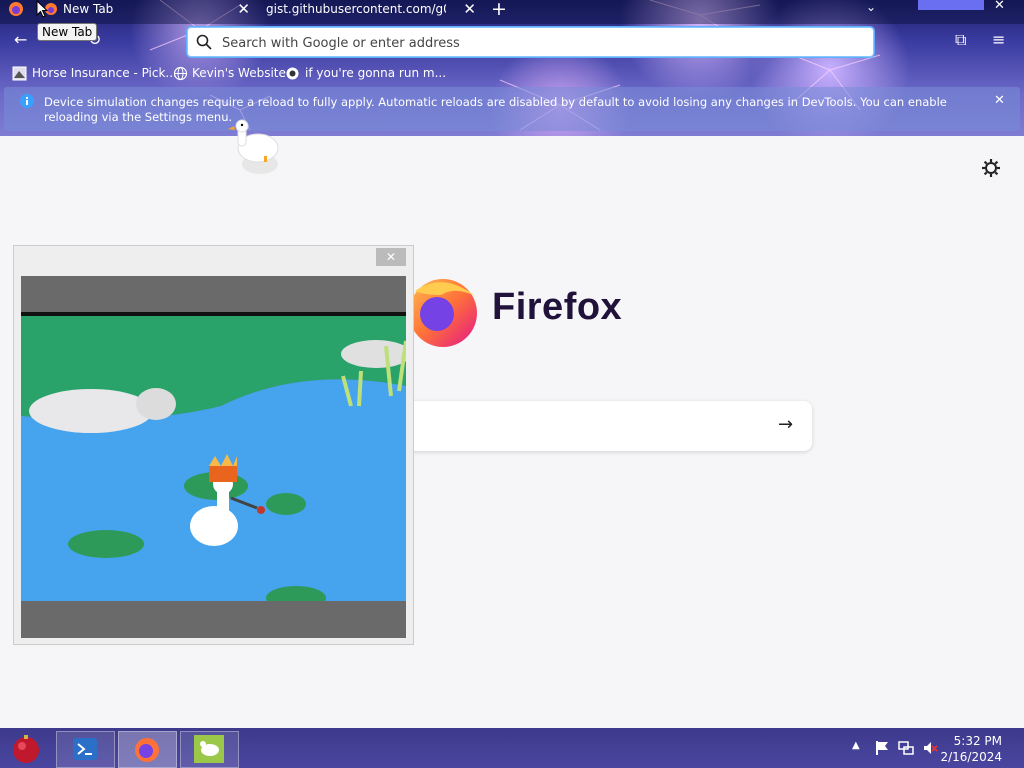  I want to click on firefox-menu-icon, so click(16, 9).